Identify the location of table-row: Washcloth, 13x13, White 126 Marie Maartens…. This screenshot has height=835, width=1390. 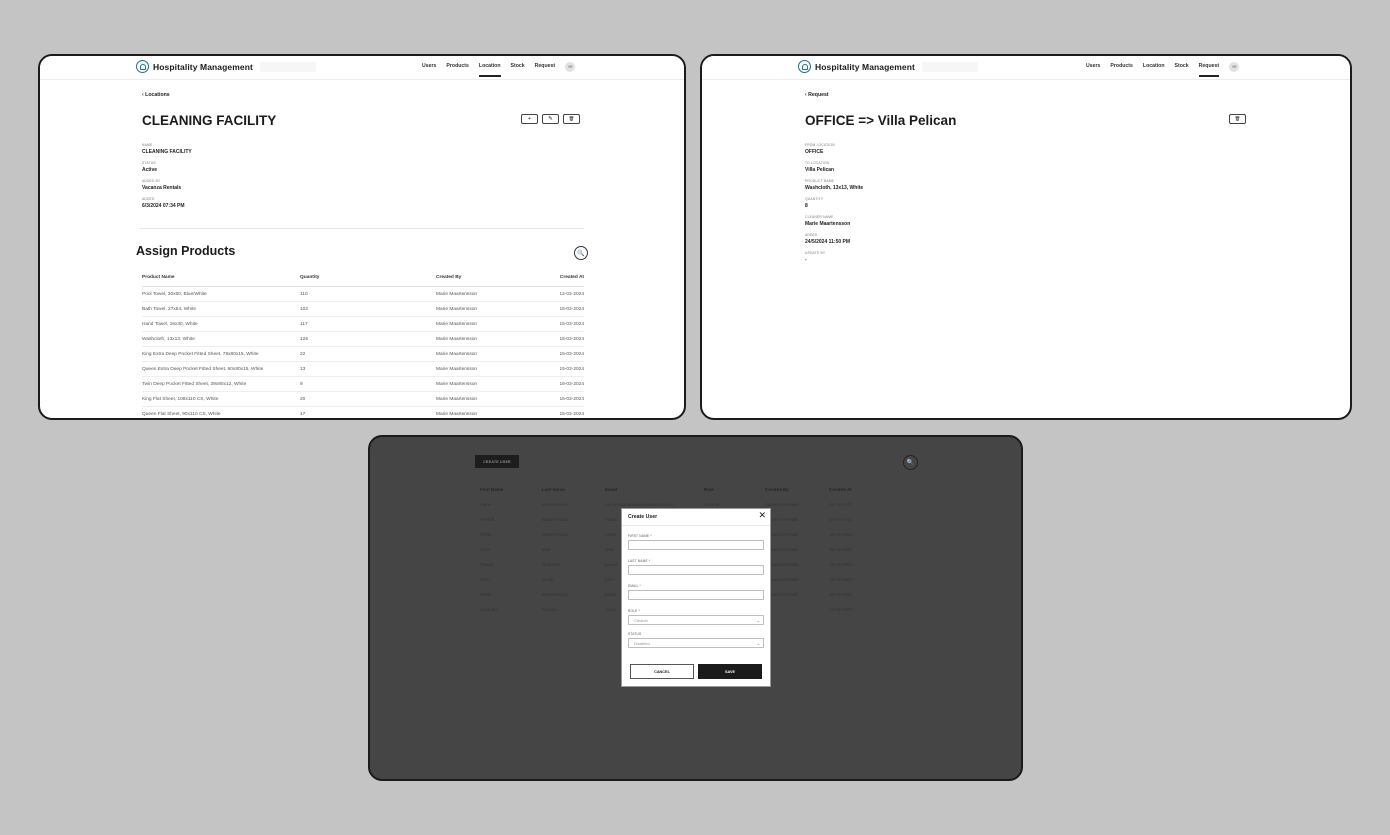
(363, 339).